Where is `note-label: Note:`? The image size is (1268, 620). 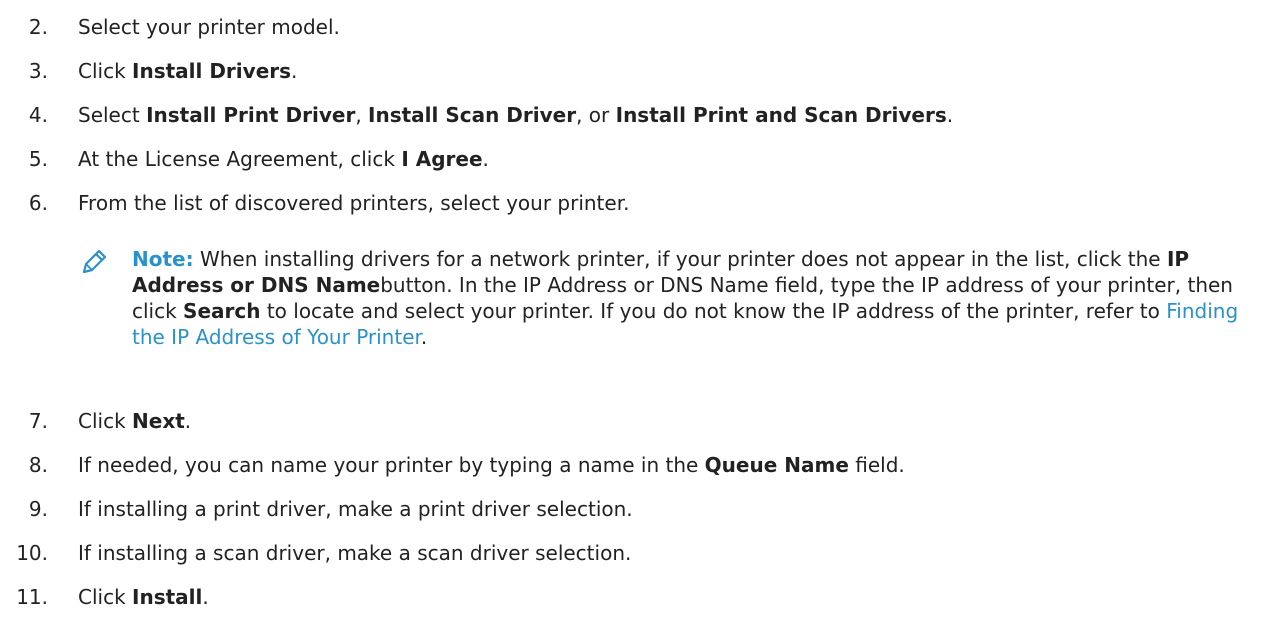
note-label: Note: is located at coordinates (163, 259).